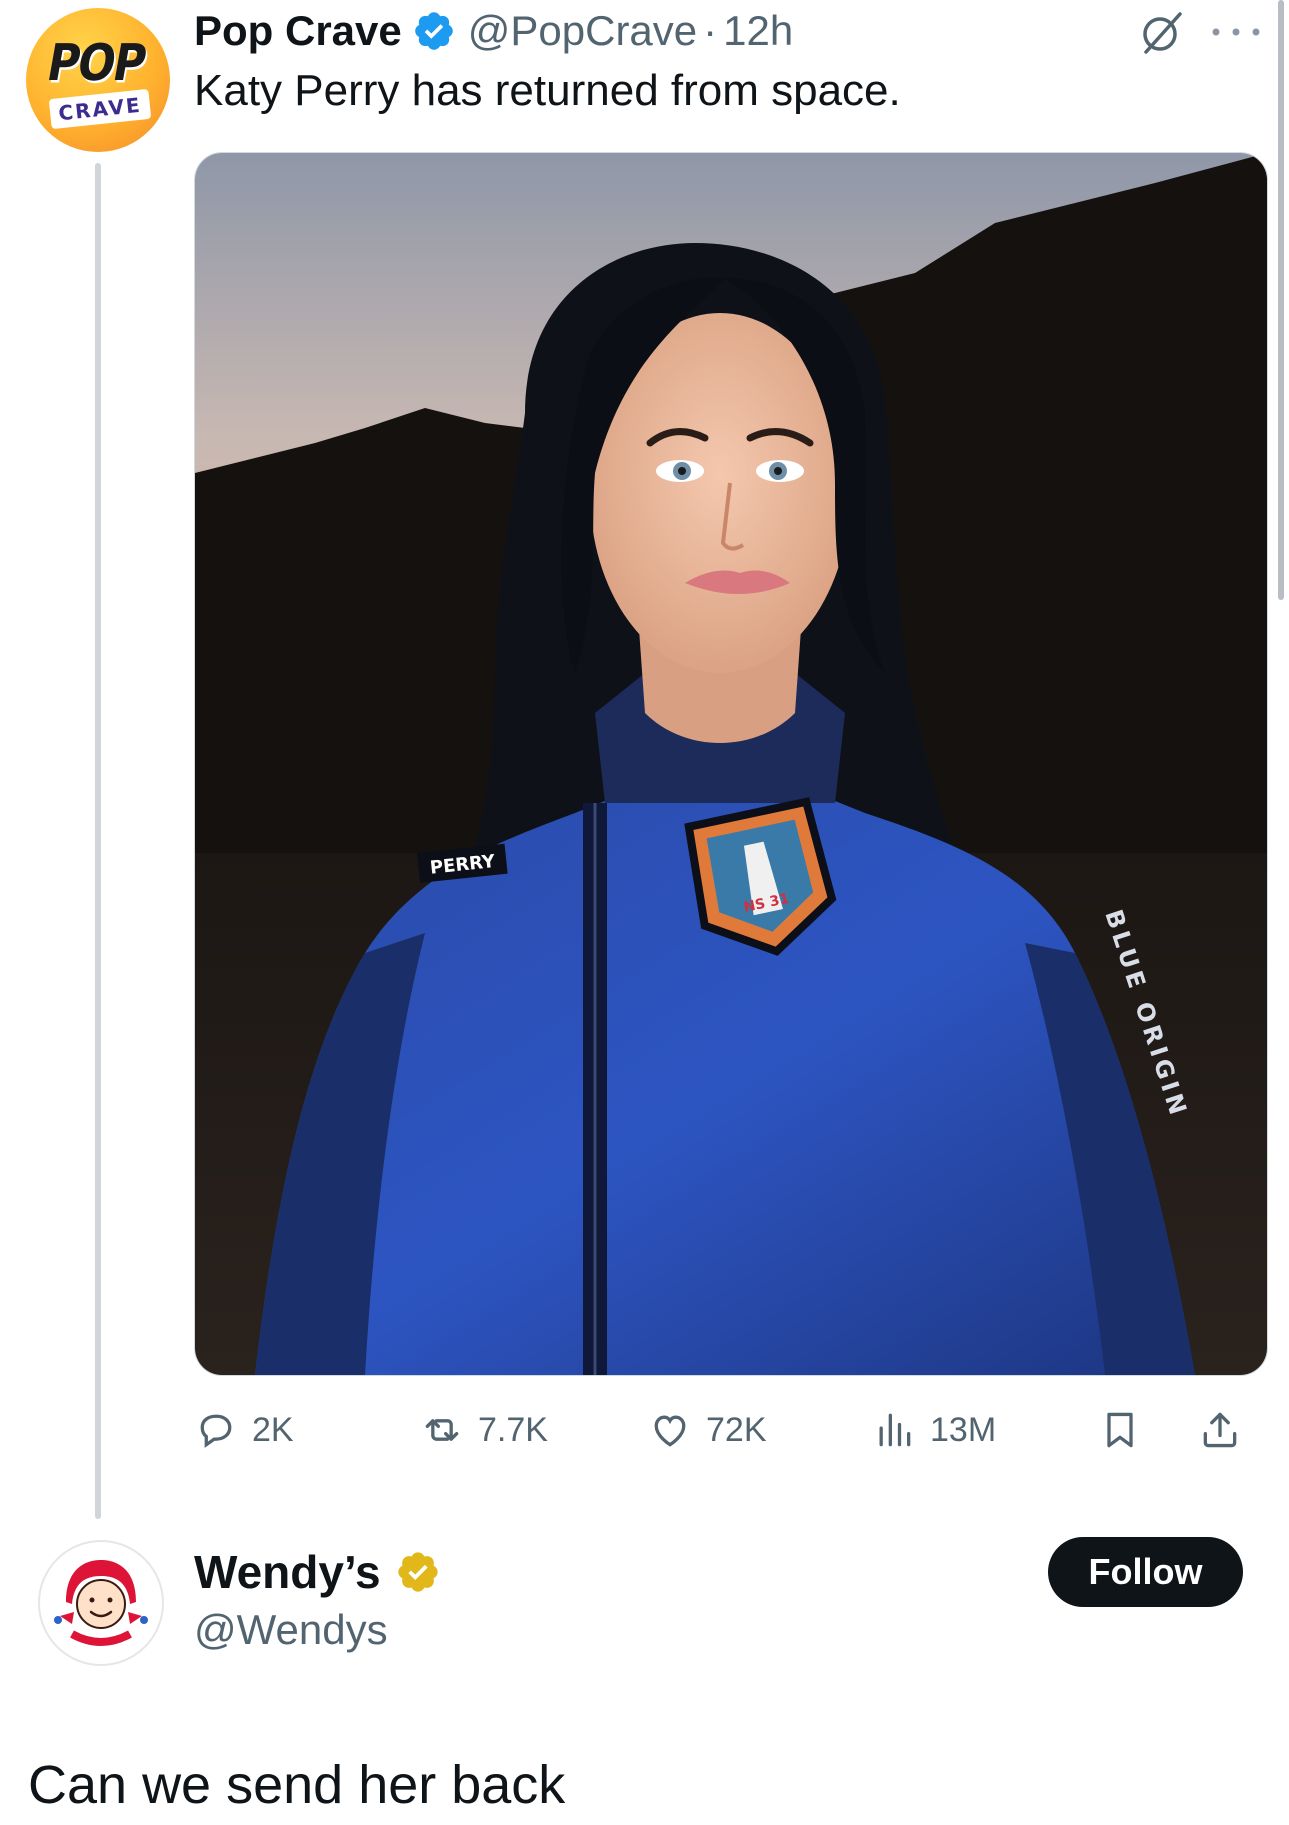  What do you see at coordinates (442, 1430) in the screenshot?
I see `repost-icon` at bounding box center [442, 1430].